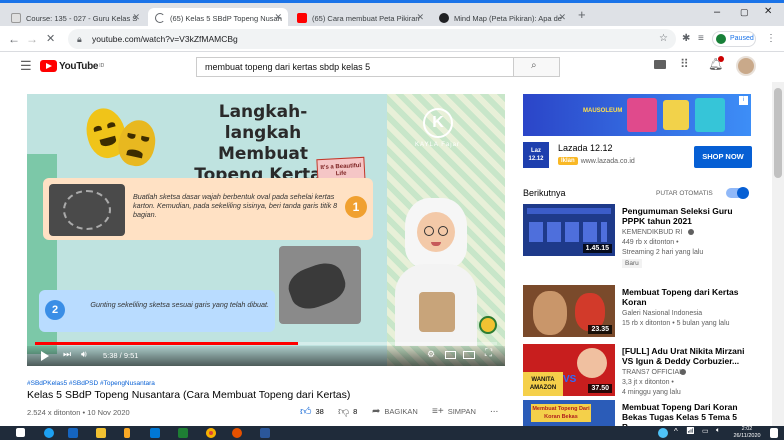 This screenshot has height=440, width=784. What do you see at coordinates (582, 14) in the screenshot?
I see `new-tab-button: +` at bounding box center [582, 14].